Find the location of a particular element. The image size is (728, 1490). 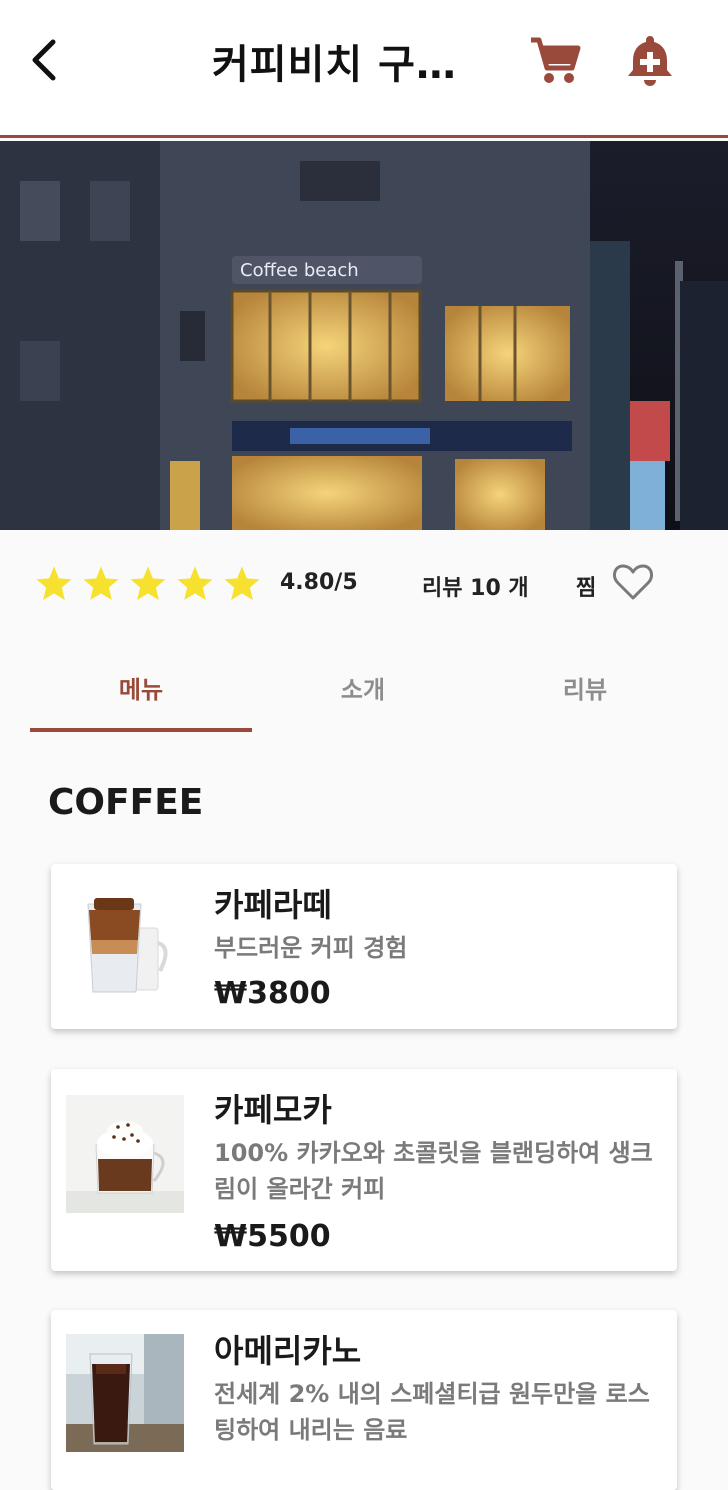

svg-text: Coffee beach is located at coordinates (299, 270).